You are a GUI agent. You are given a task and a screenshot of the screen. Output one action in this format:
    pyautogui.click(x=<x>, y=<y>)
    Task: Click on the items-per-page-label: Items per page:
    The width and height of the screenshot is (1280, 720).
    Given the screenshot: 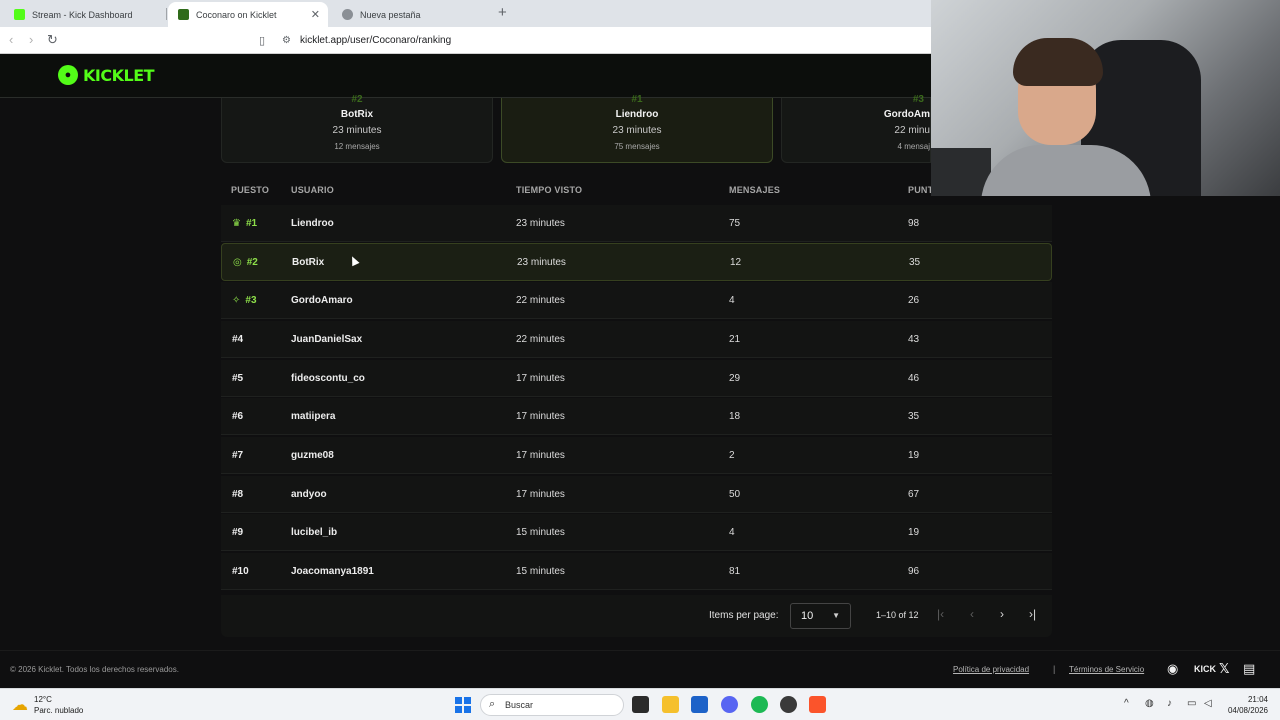 What is the action you would take?
    pyautogui.click(x=744, y=615)
    